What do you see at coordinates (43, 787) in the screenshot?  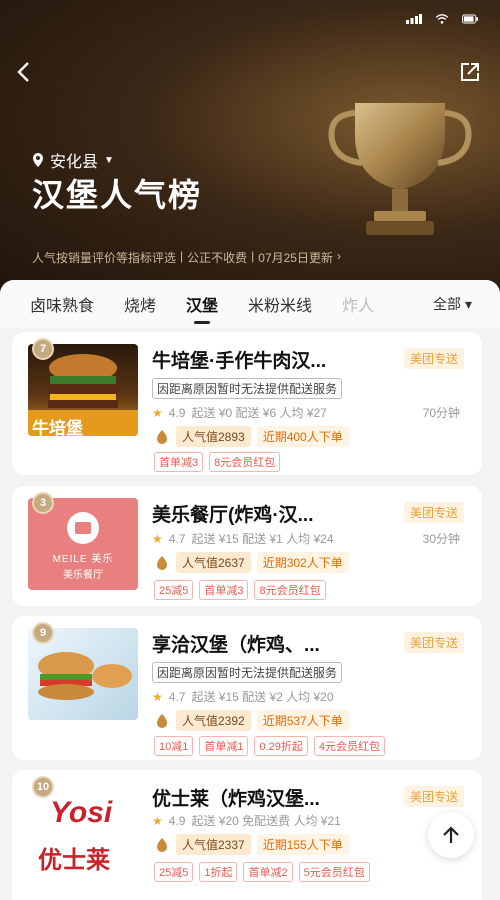 I see `rank-badge: 10` at bounding box center [43, 787].